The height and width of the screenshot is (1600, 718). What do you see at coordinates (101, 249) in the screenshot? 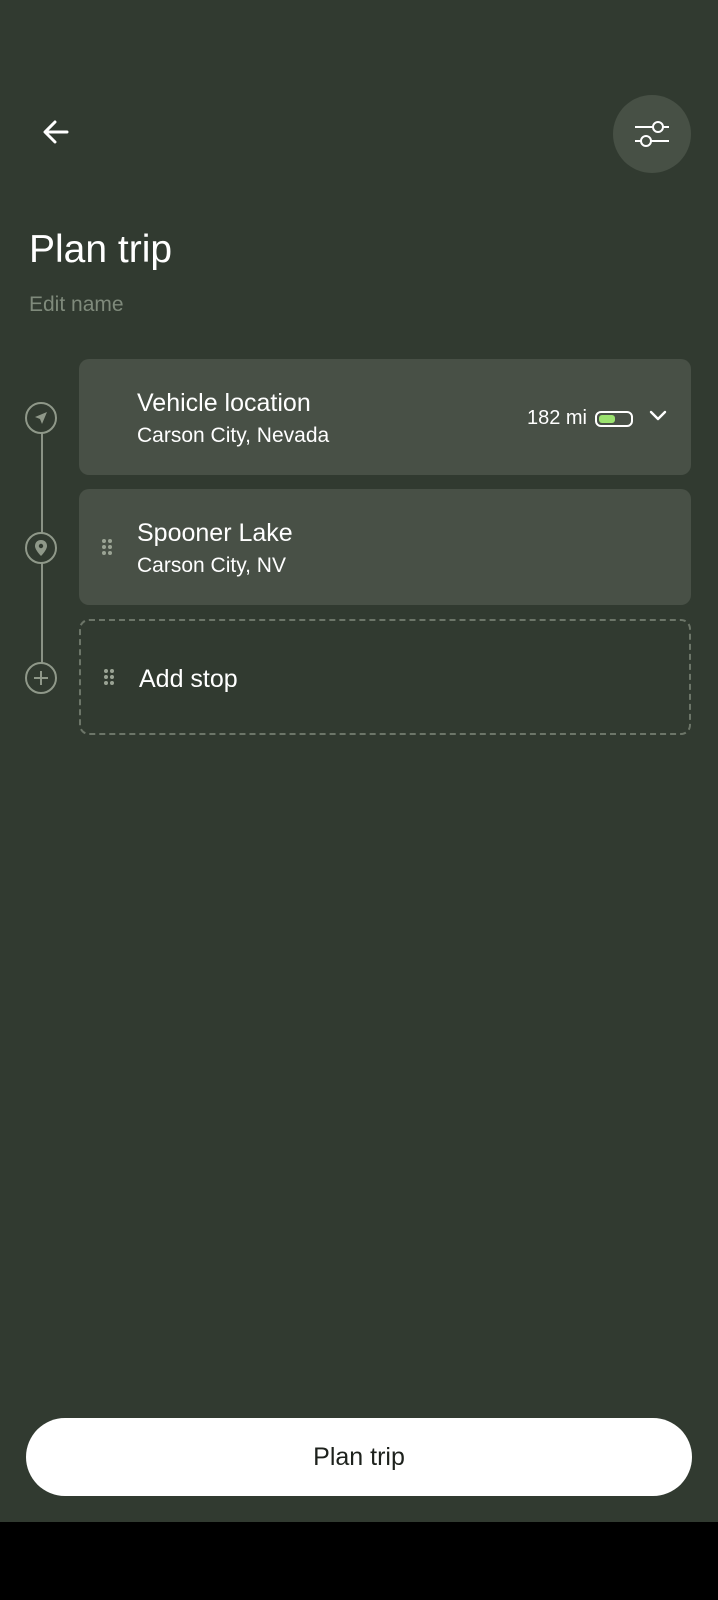
I see `page-title: Plan trip` at bounding box center [101, 249].